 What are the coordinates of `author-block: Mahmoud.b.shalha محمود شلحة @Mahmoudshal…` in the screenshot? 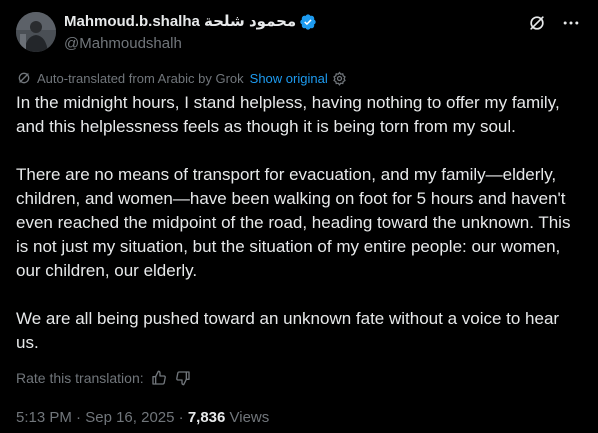 It's located at (190, 33).